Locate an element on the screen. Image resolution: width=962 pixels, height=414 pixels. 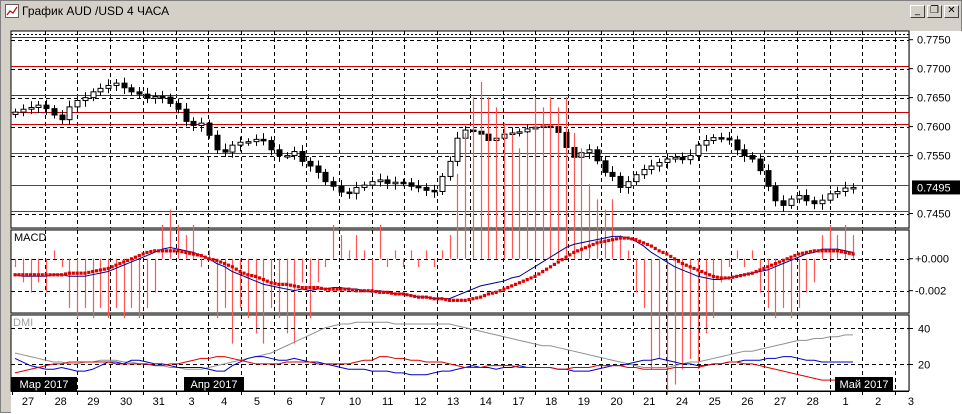
time-tick-label: 27 is located at coordinates (28, 402).